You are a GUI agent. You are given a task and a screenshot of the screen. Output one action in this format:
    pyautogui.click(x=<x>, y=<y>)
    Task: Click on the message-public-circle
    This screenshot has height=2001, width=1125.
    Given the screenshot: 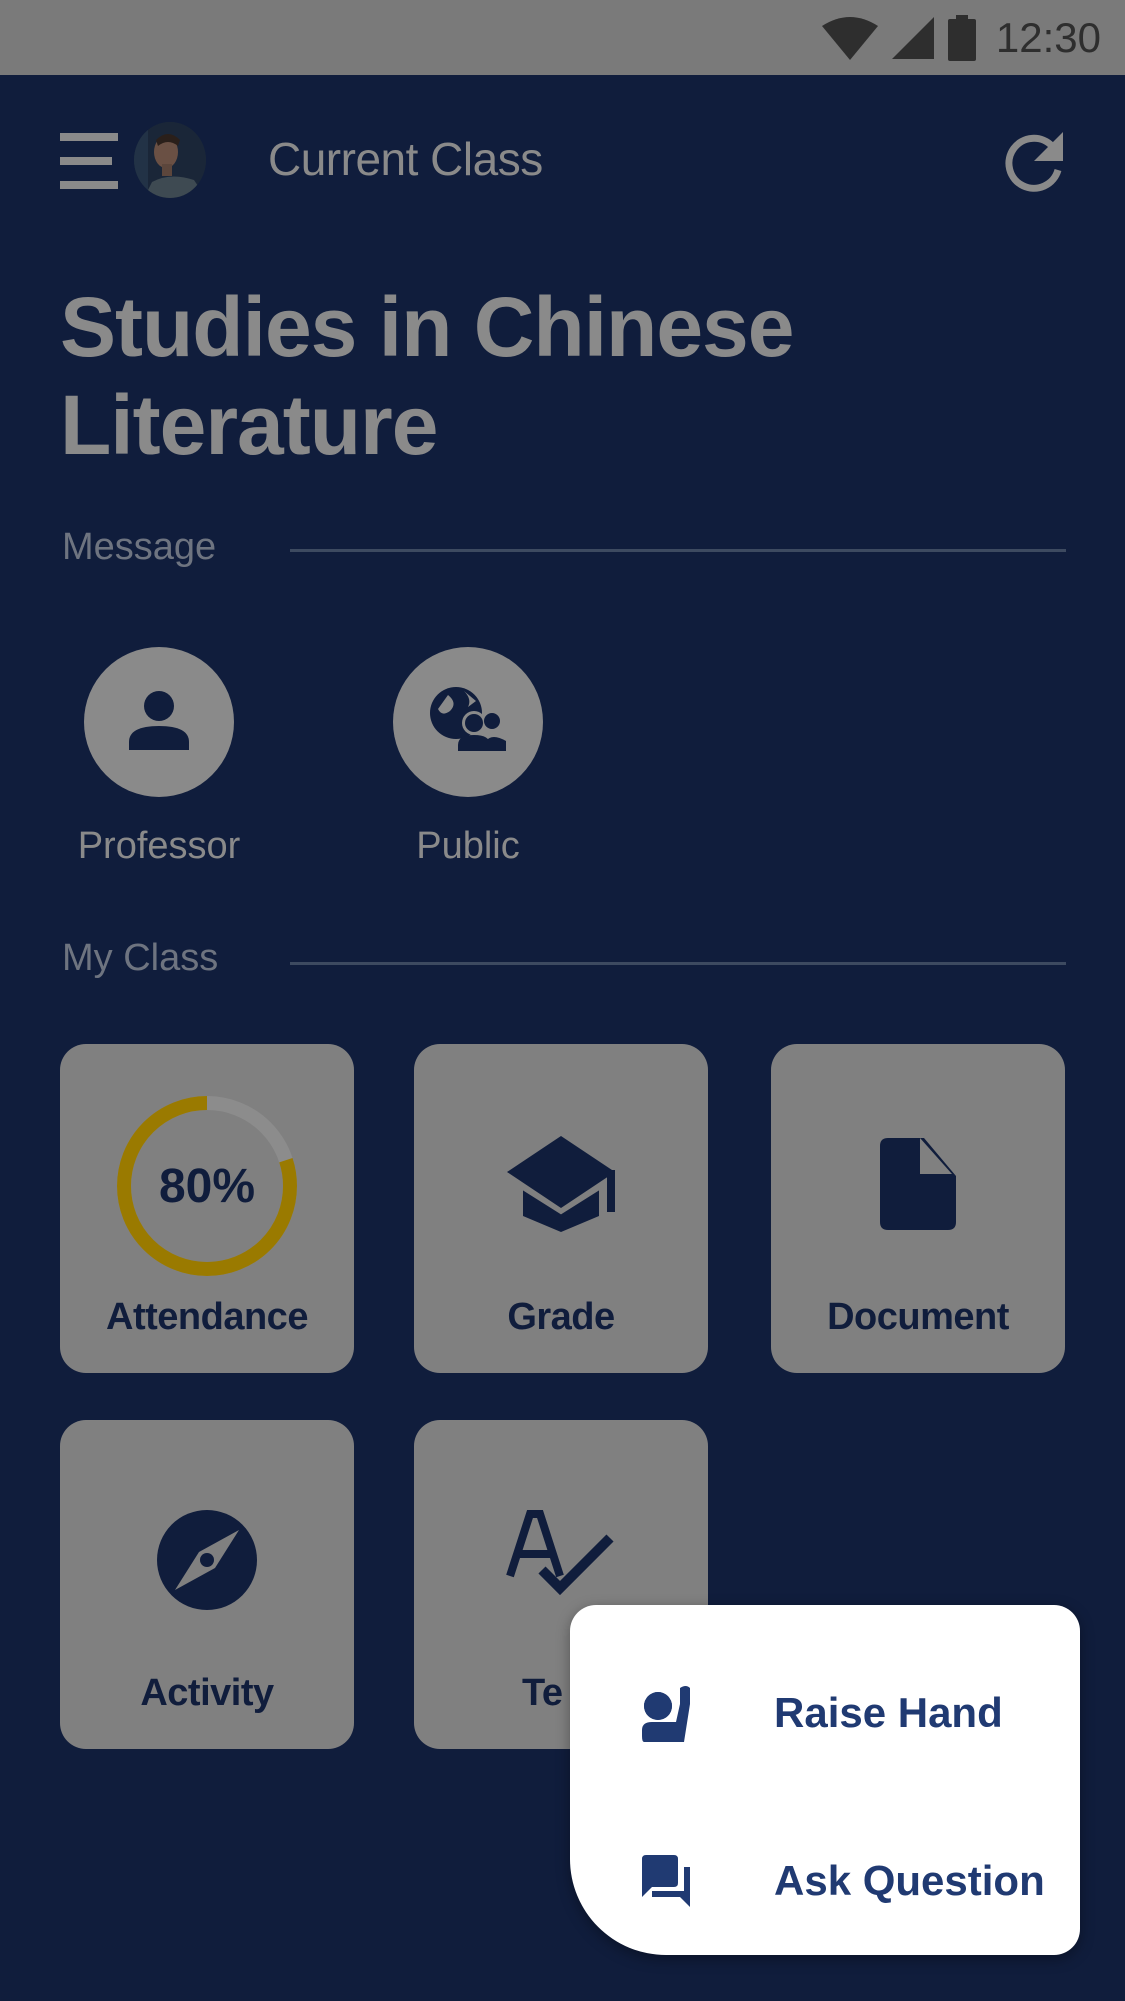 What is the action you would take?
    pyautogui.click(x=468, y=722)
    